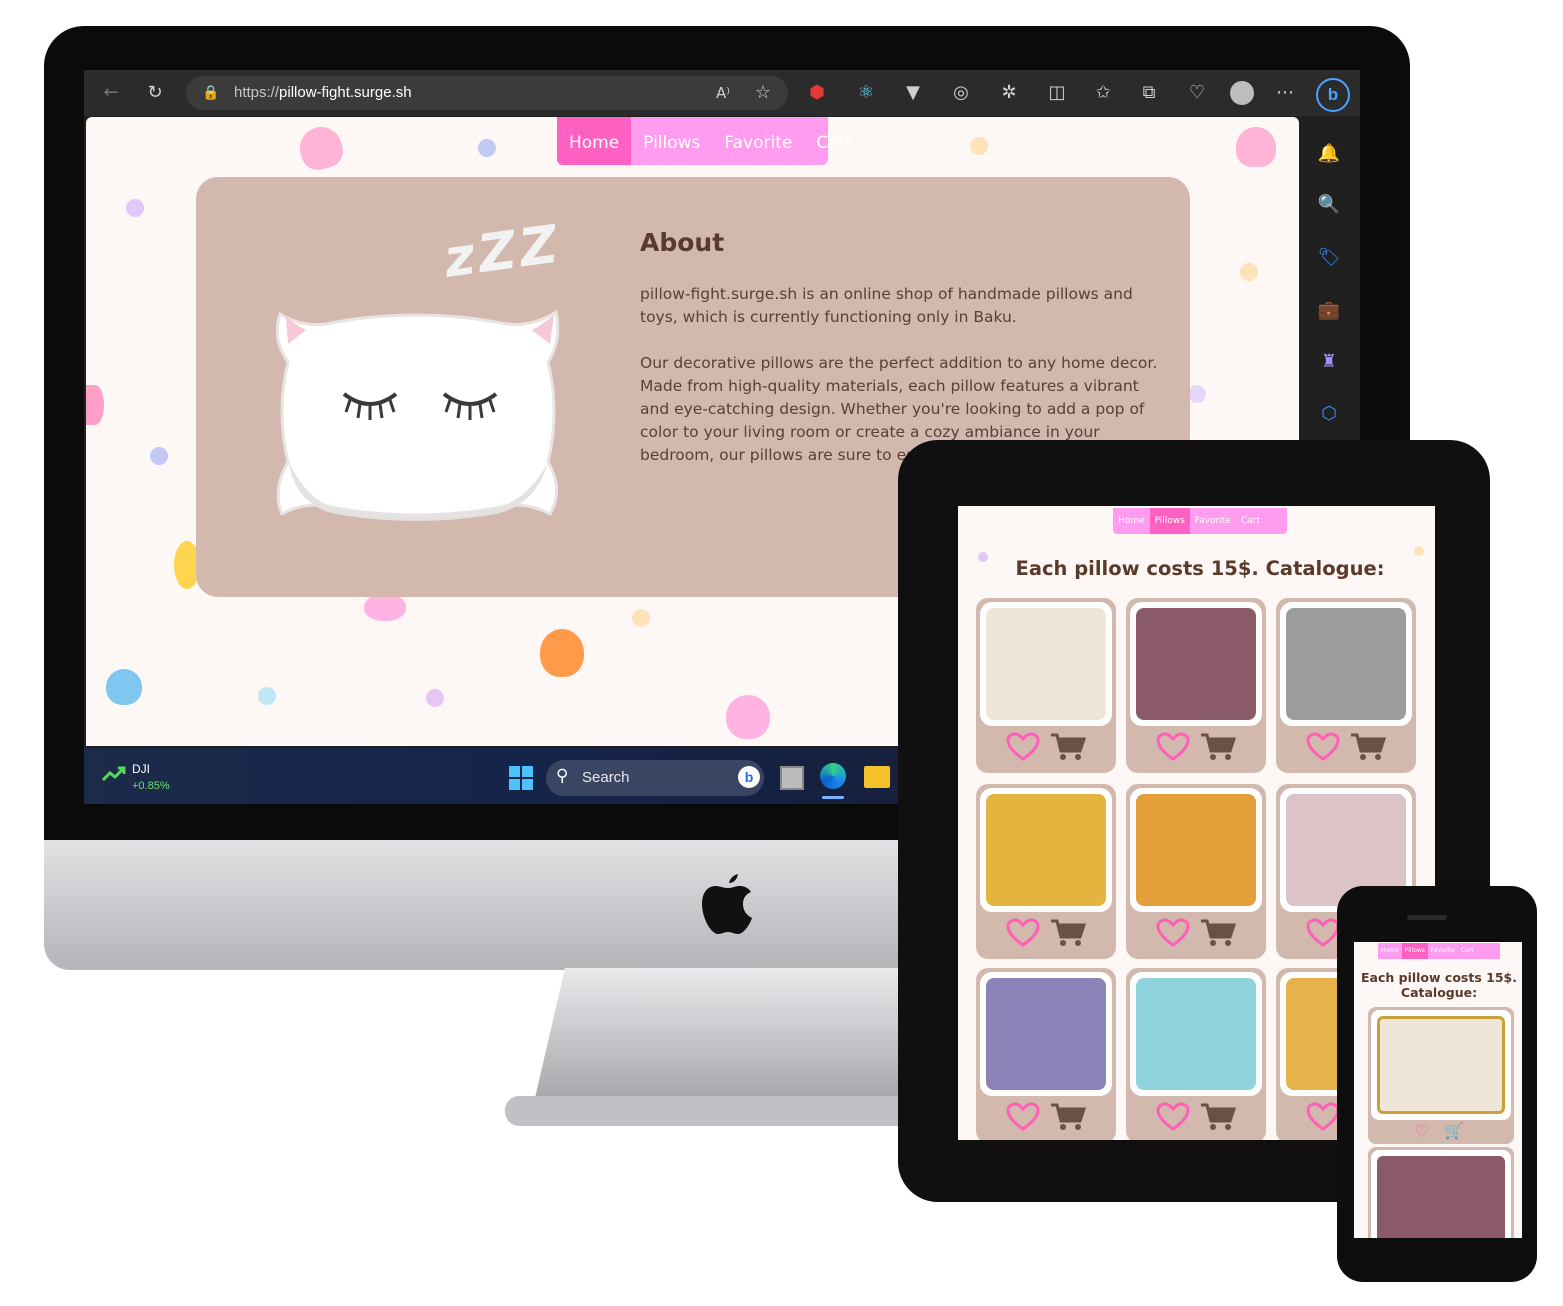  What do you see at coordinates (606, 777) in the screenshot?
I see `taskbar-search-text: Search` at bounding box center [606, 777].